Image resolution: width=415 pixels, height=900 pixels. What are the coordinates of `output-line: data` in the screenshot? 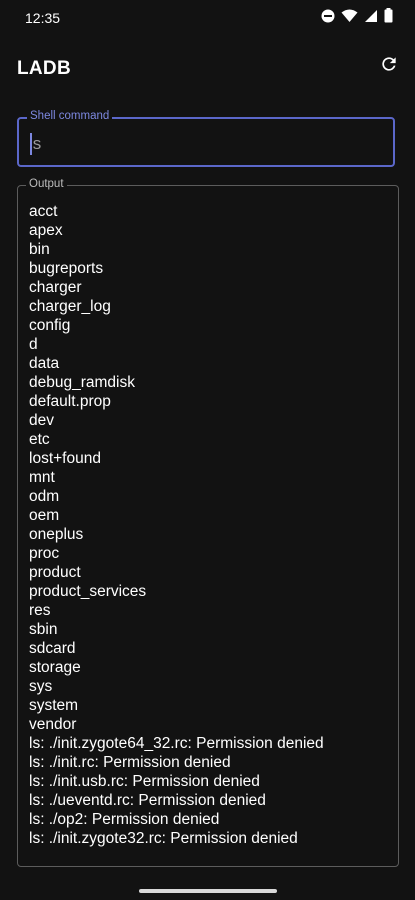 It's located at (44, 363).